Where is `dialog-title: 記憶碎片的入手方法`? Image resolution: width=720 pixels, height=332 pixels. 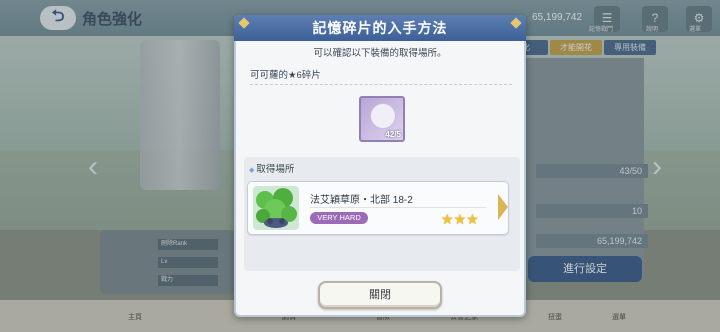
dialog-title: 記憶碎片的入手方法 is located at coordinates (380, 28).